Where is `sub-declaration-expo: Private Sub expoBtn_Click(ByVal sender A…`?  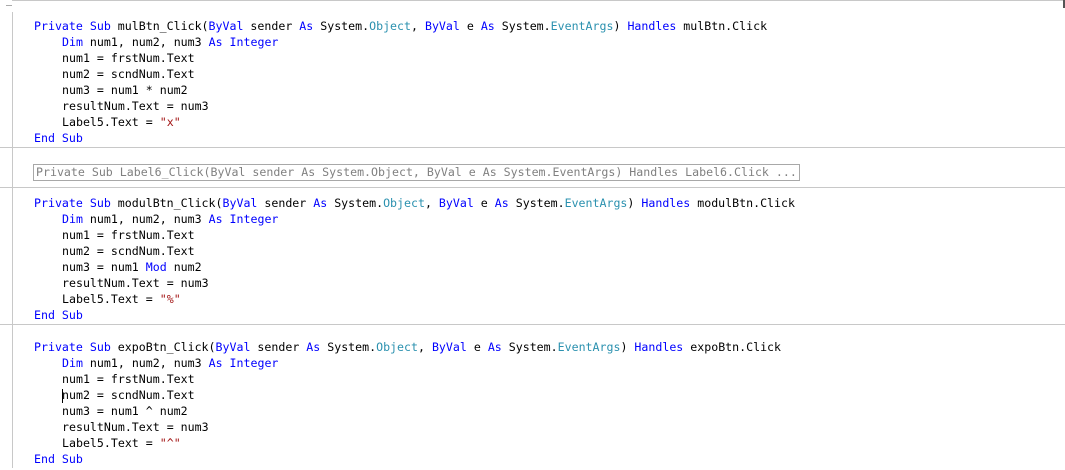
sub-declaration-expo: Private Sub expoBtn_Click(ByVal sender A… is located at coordinates (407, 347).